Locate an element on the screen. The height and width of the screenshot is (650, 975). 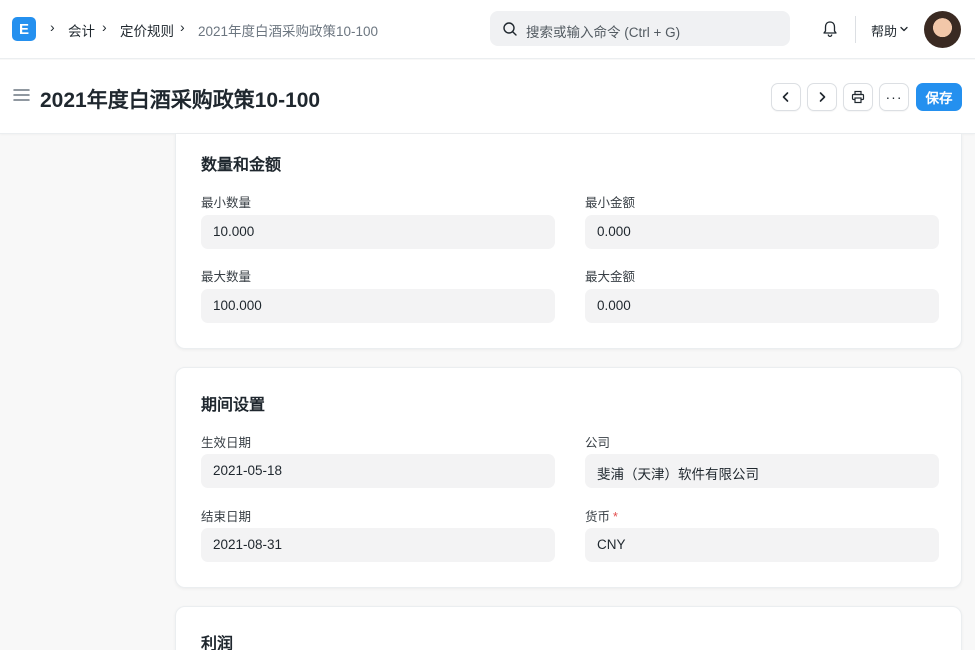
user-avatar is located at coordinates (942, 29).